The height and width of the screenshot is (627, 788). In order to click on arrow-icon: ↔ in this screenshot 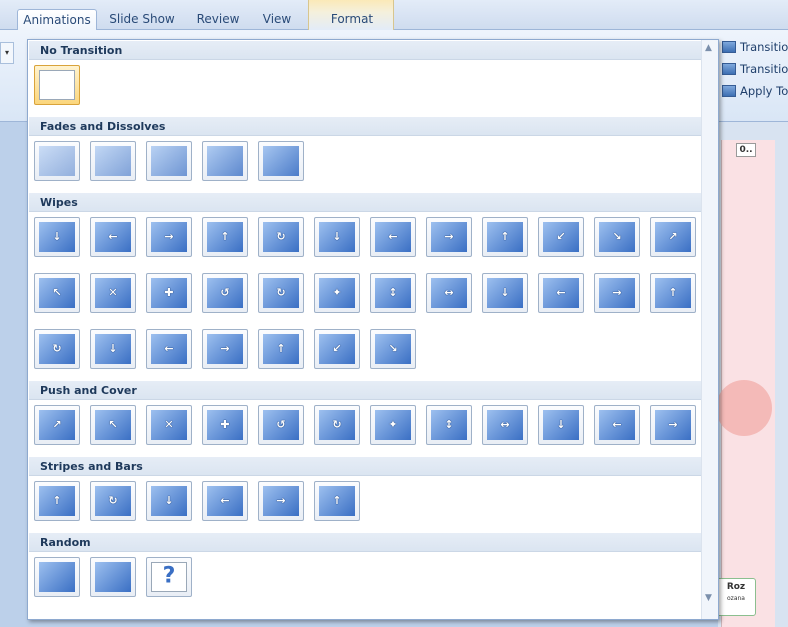, I will do `click(505, 424)`.